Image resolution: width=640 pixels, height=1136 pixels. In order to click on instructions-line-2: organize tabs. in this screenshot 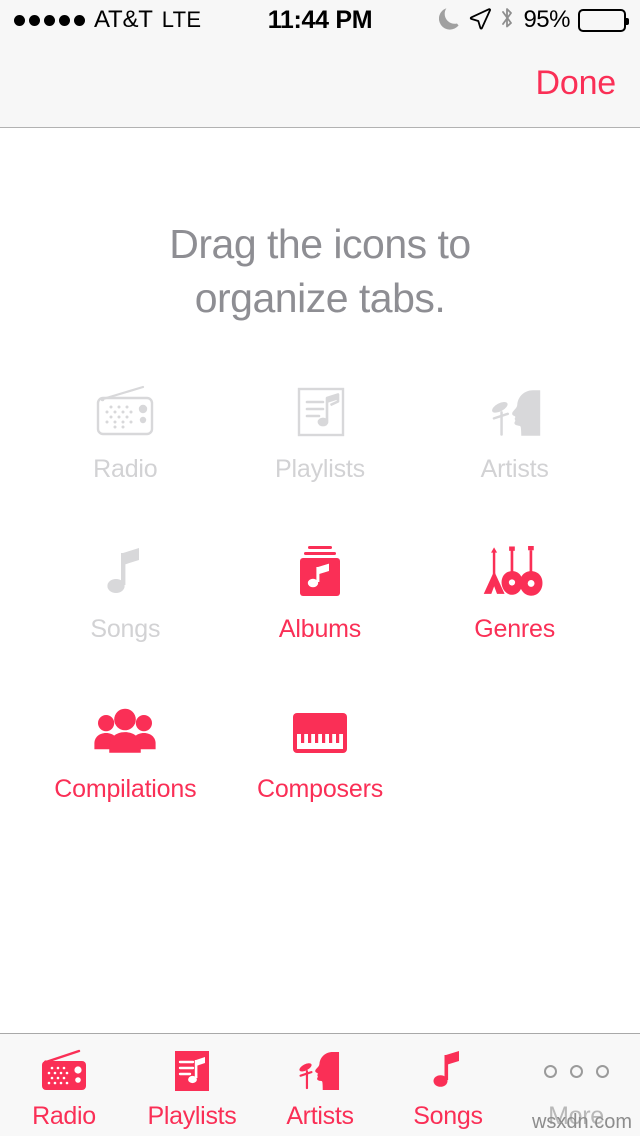, I will do `click(320, 298)`.